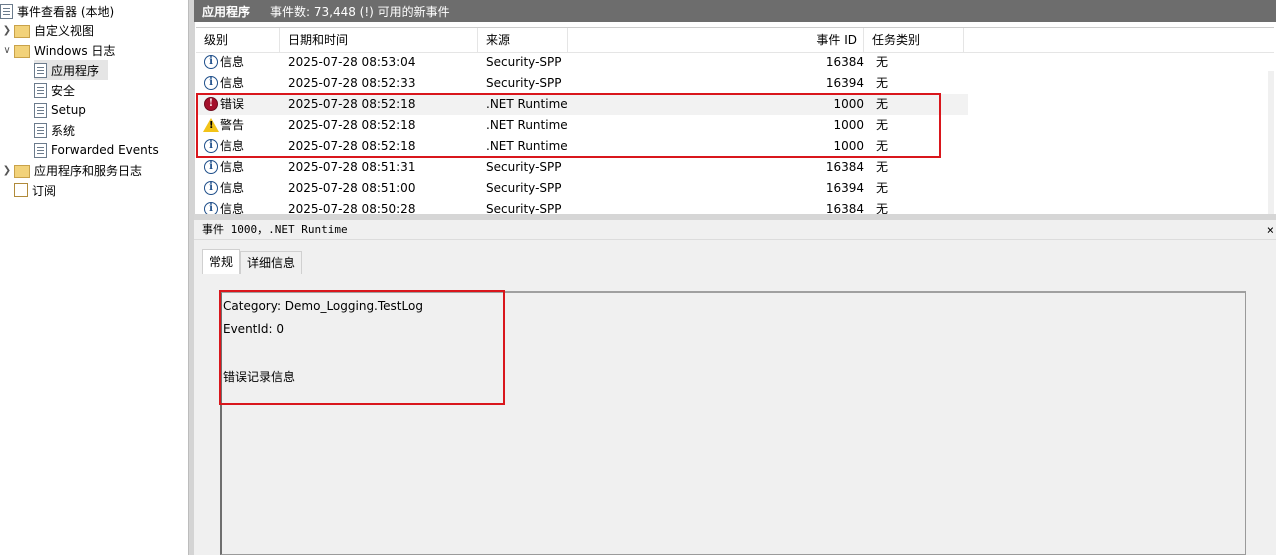 The width and height of the screenshot is (1276, 555). I want to click on tree-item-setup: Setup, so click(60, 110).